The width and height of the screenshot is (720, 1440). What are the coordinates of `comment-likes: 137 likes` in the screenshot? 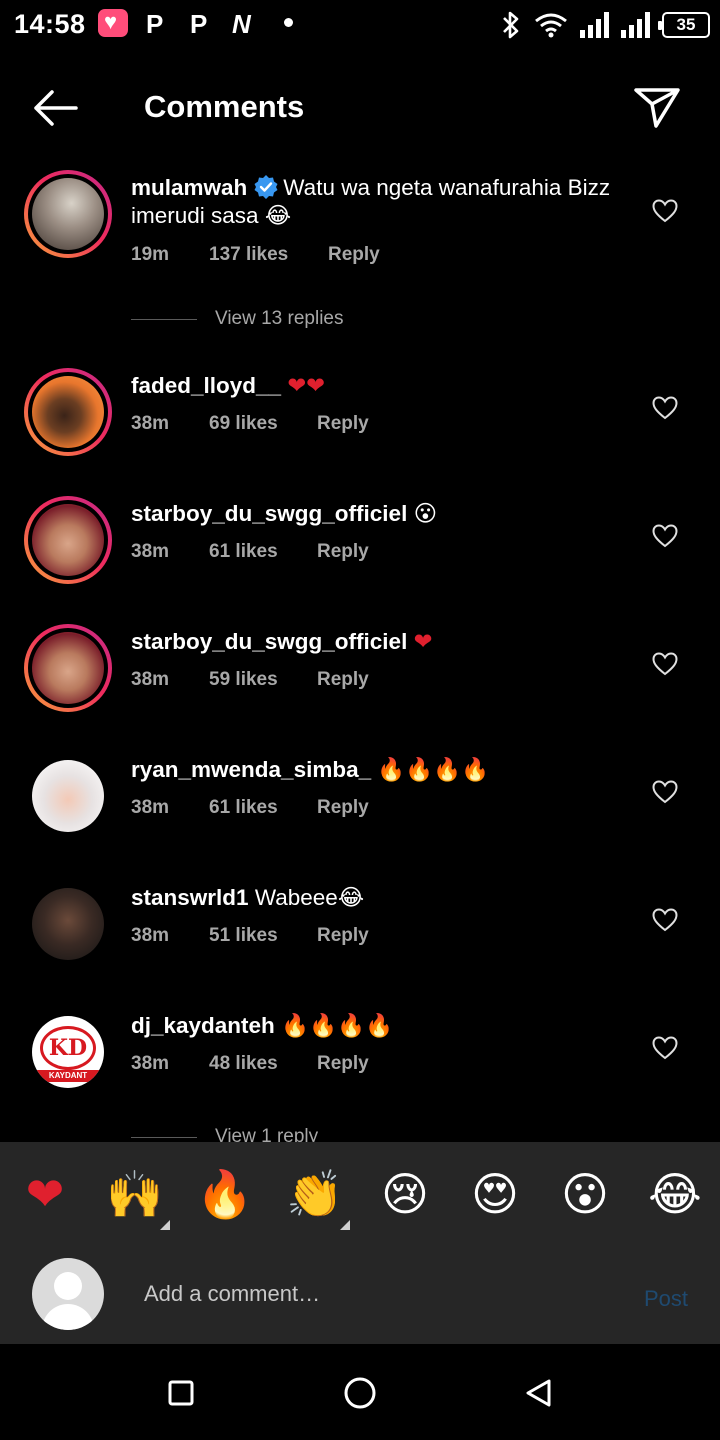 It's located at (268, 255).